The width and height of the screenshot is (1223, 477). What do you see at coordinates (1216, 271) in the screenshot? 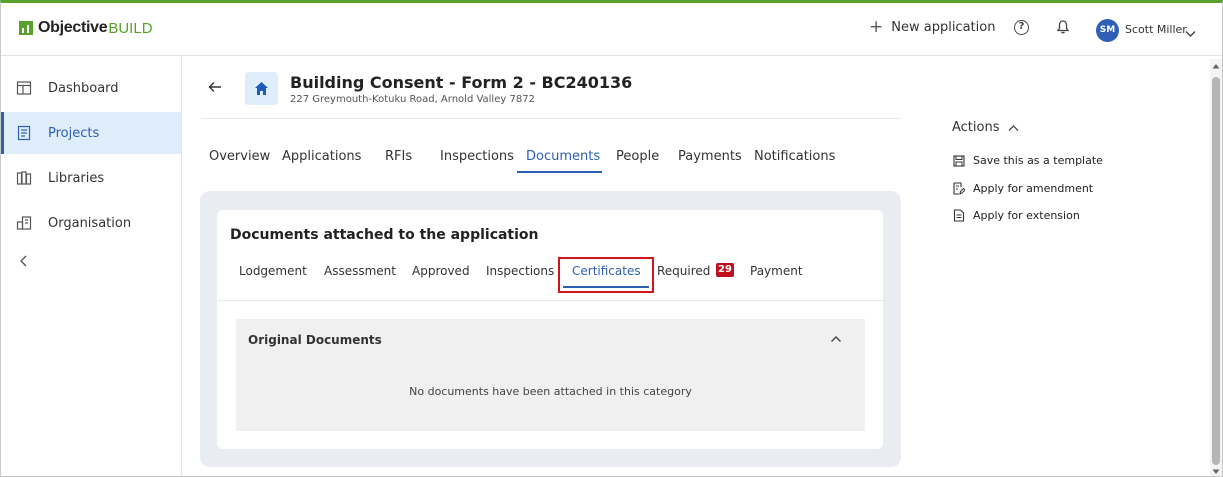
I see `scrollbar-thumb` at bounding box center [1216, 271].